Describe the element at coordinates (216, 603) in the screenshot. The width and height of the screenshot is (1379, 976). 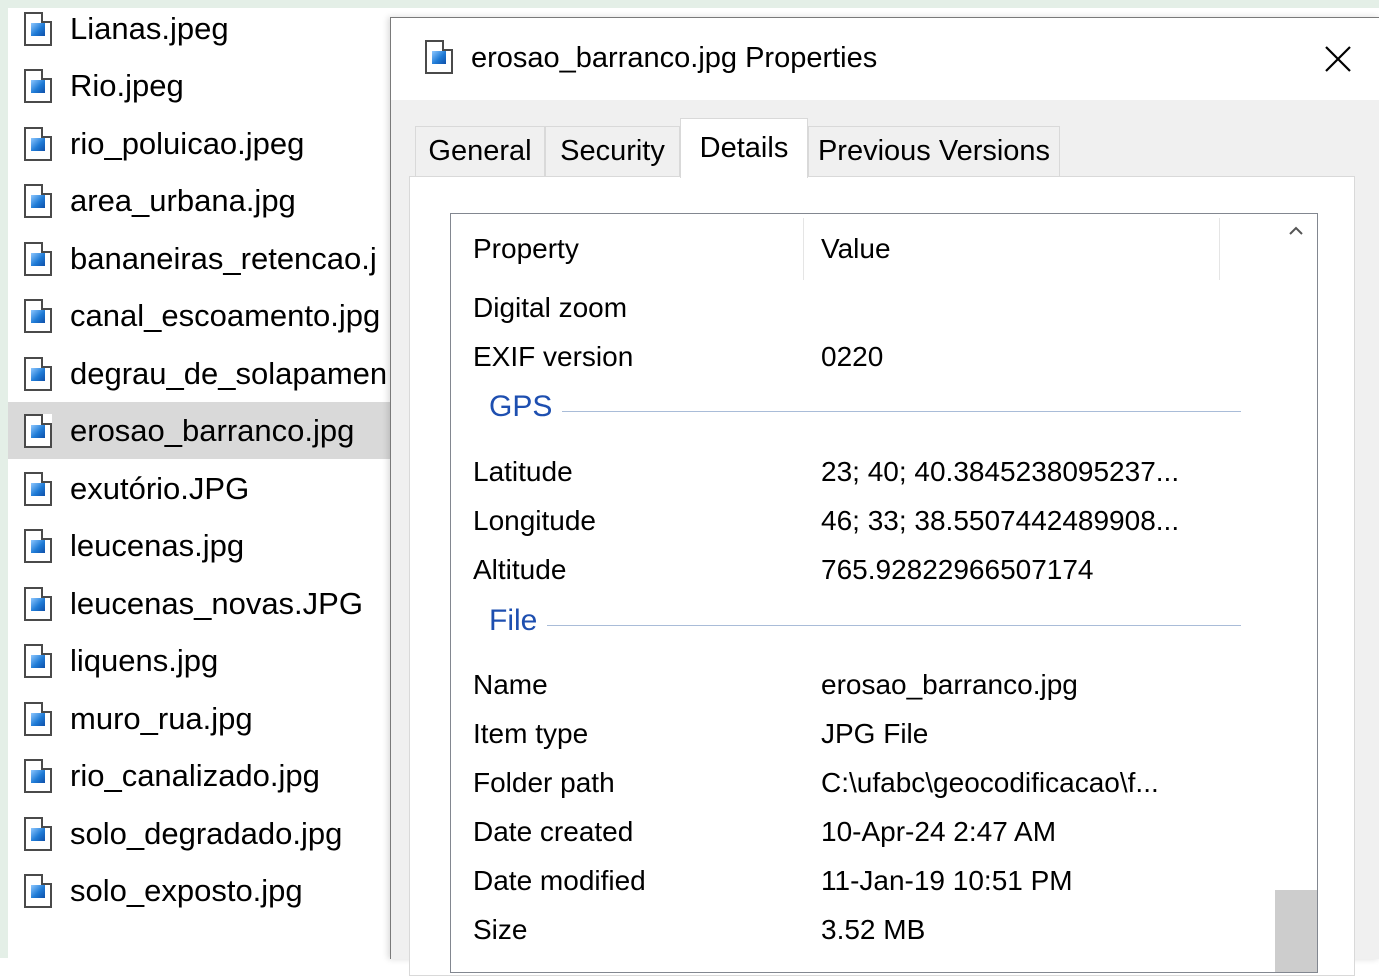
I see `file-name: leucenas_novas.JPG` at that location.